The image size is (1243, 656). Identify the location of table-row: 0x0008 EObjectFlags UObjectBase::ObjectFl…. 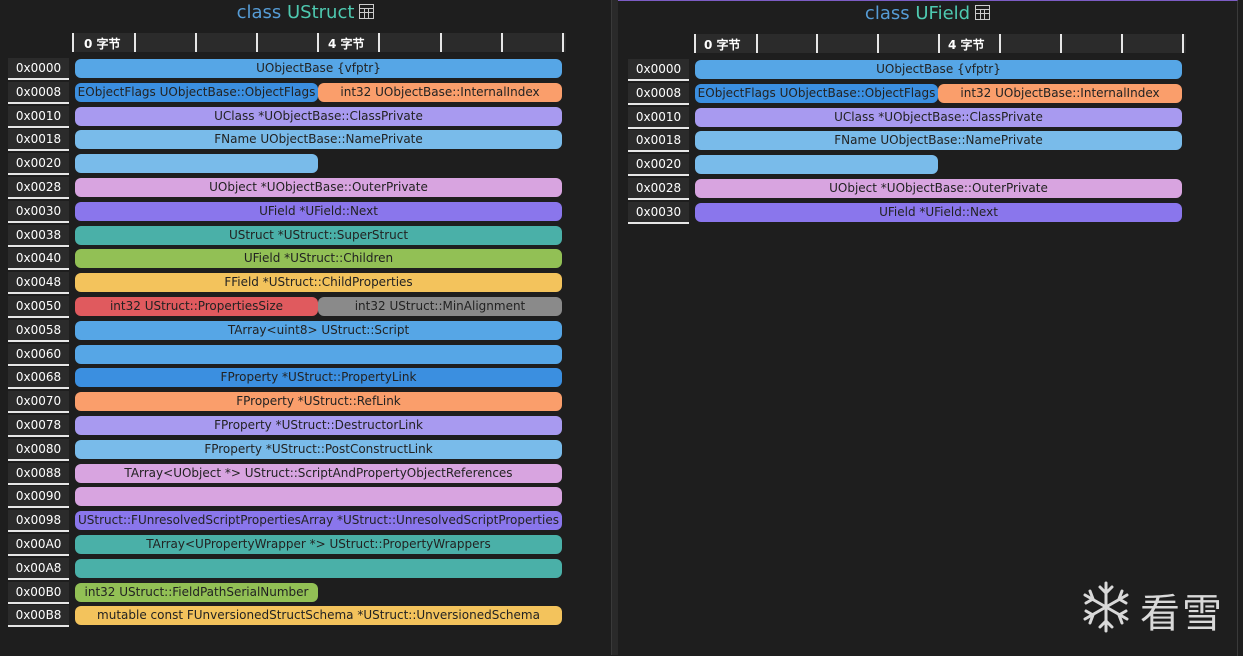
(300, 93).